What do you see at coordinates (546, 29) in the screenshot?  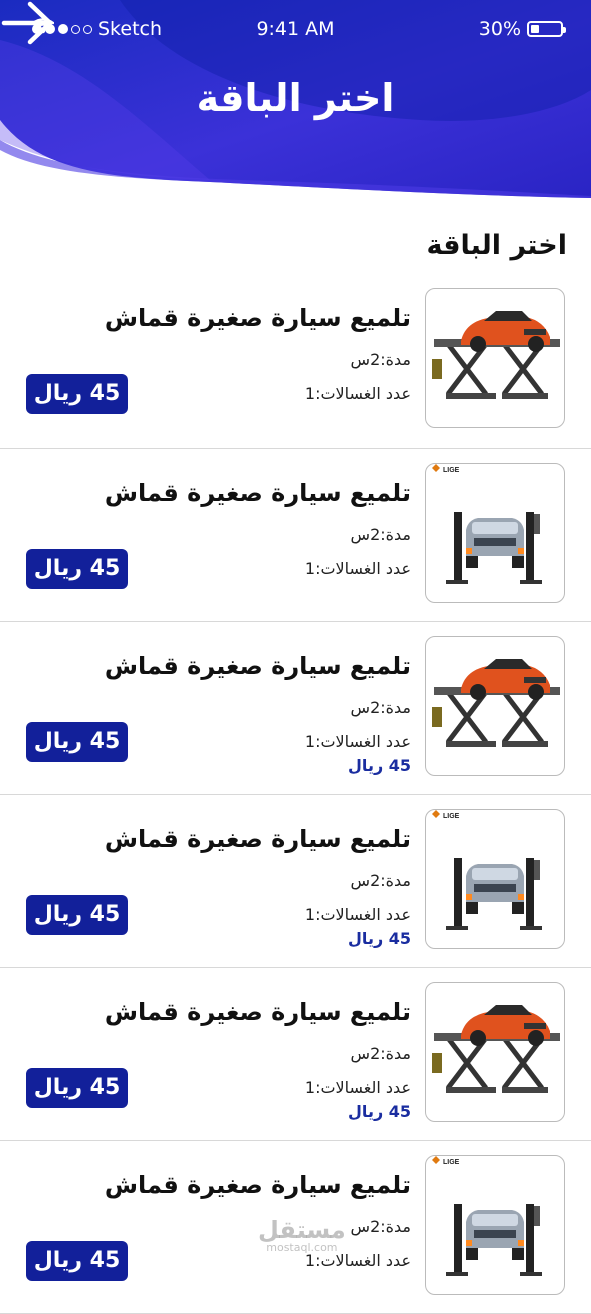 I see `battery-icon` at bounding box center [546, 29].